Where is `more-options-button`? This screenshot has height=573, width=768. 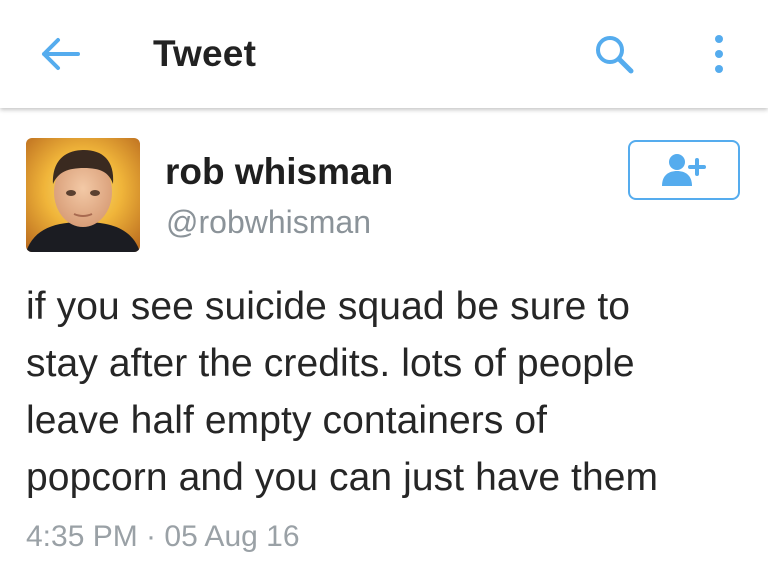
more-options-button is located at coordinates (719, 54).